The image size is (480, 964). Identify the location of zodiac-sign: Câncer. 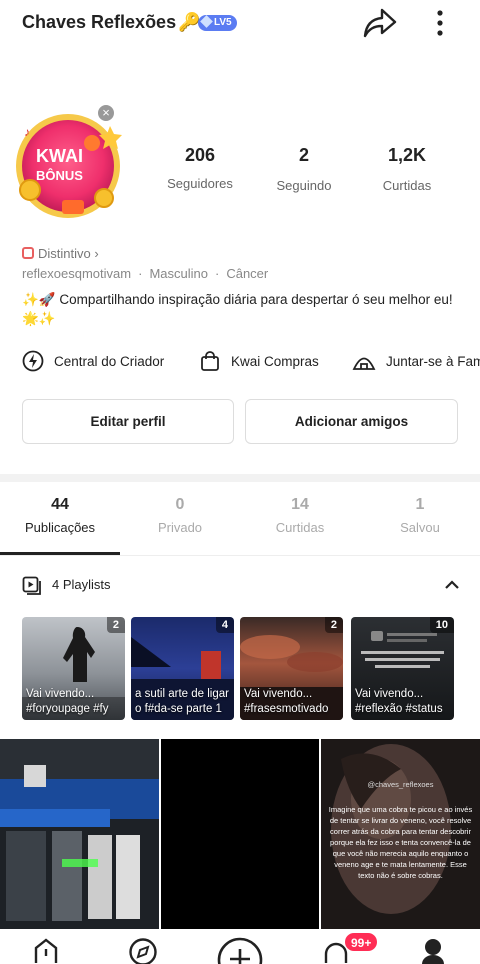
(247, 273).